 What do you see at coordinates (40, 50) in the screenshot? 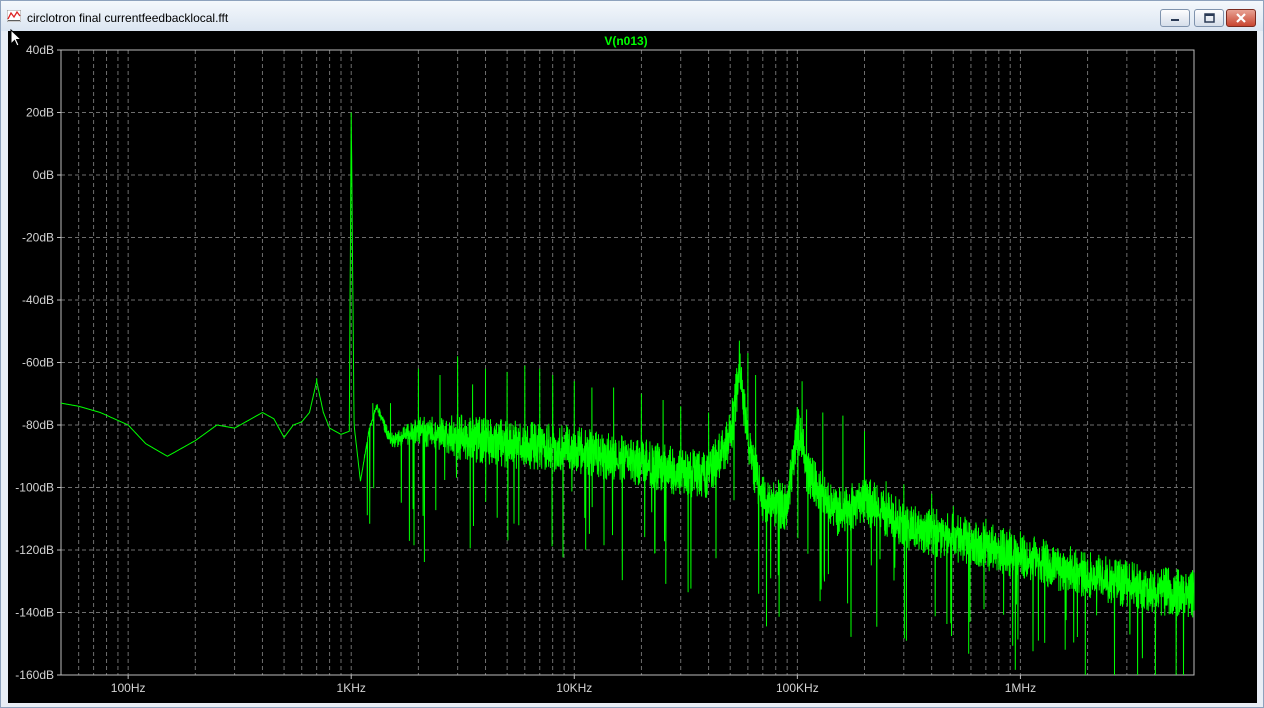
I see `y-tick-label: 40dB` at bounding box center [40, 50].